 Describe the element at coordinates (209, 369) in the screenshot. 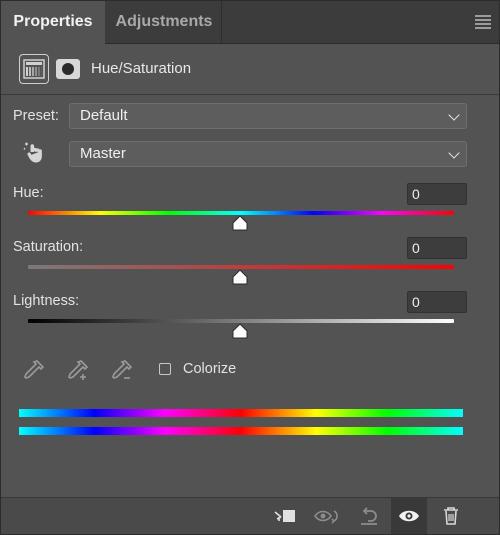

I see `colorize-label: Colorize` at that location.